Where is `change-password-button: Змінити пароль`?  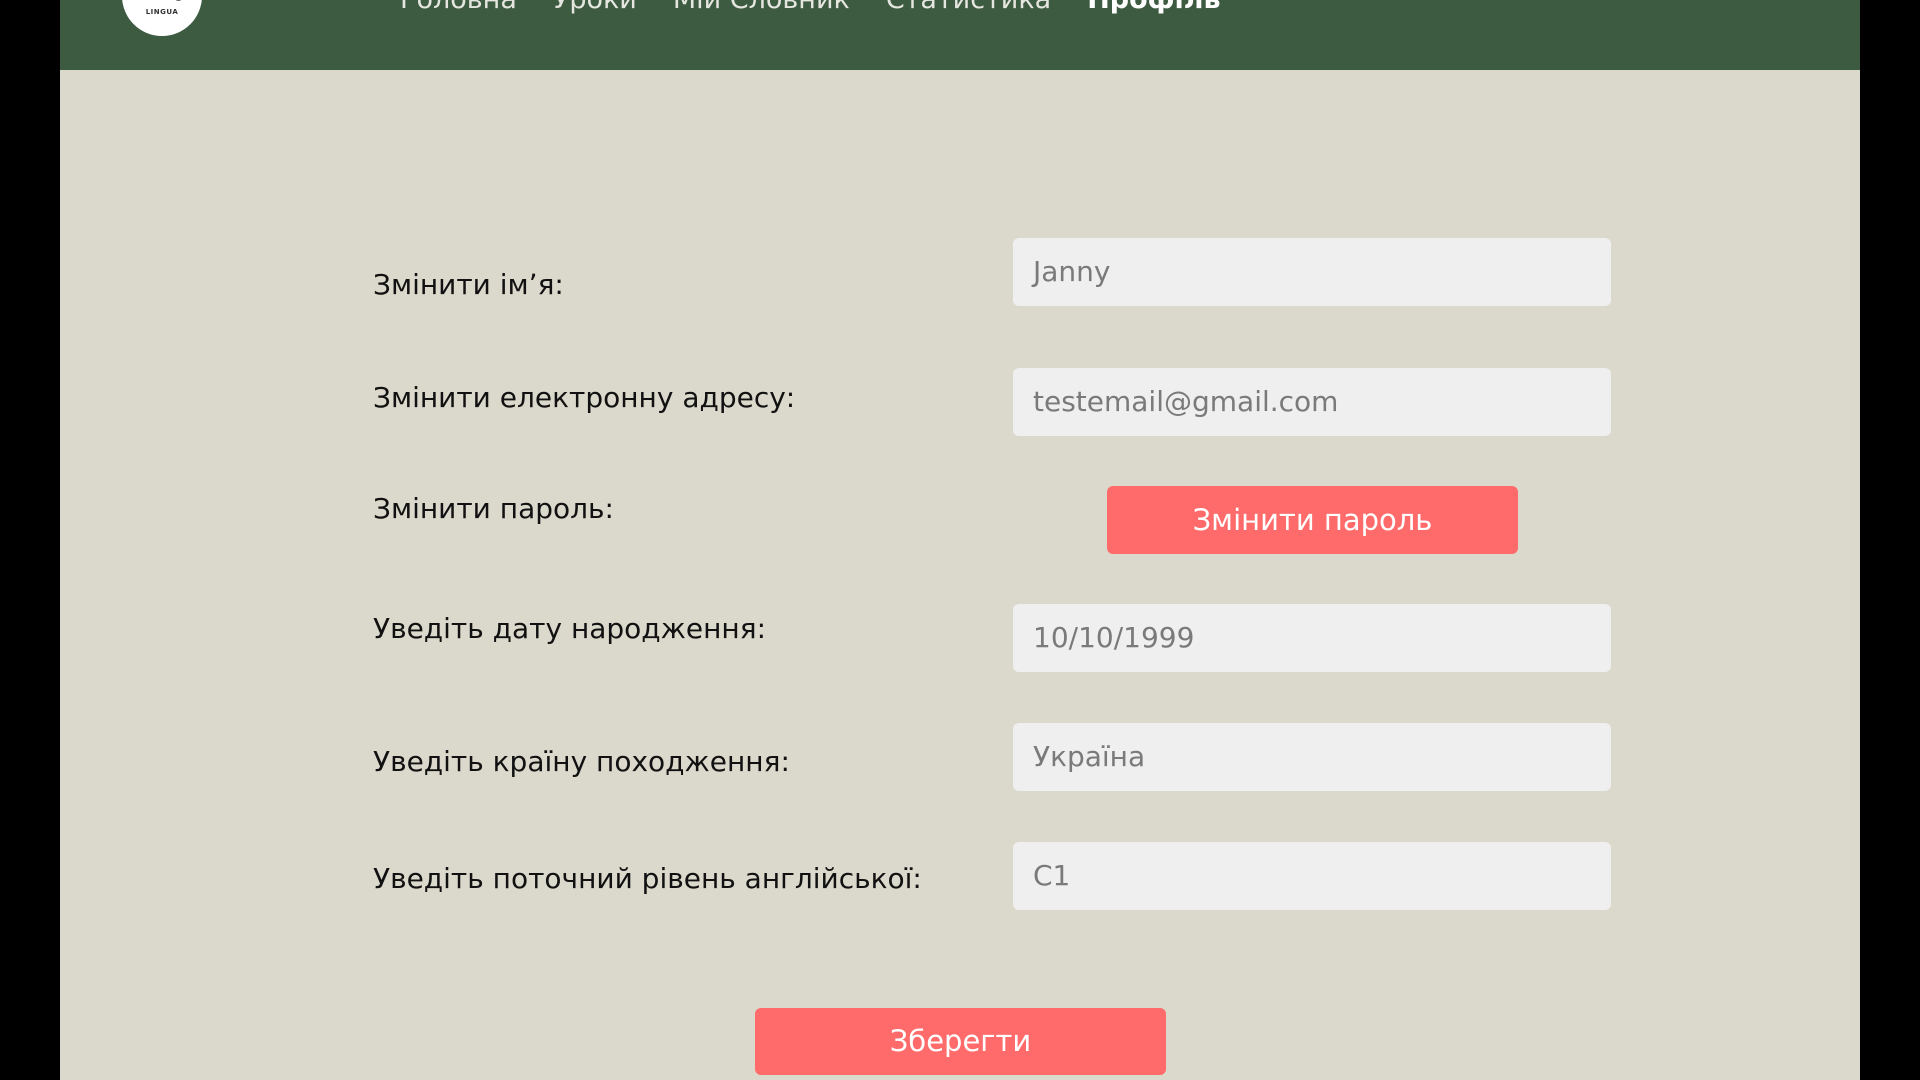 change-password-button: Змінити пароль is located at coordinates (1312, 520).